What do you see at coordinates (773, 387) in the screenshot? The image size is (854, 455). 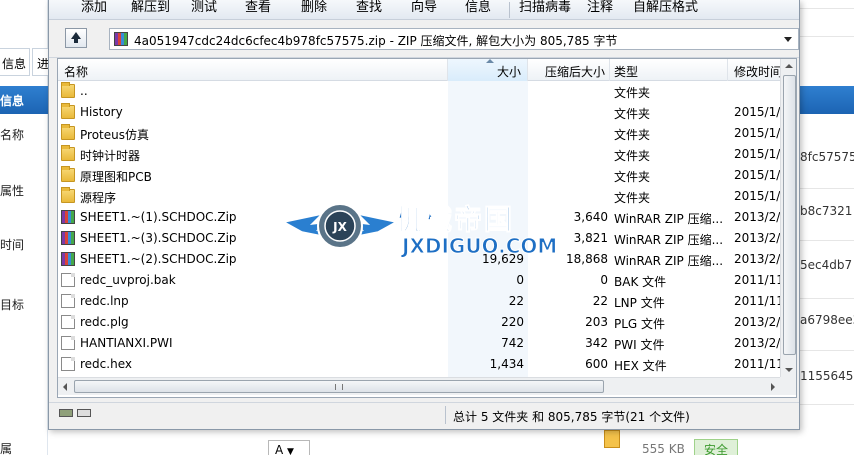 I see `scroll-right-icon` at bounding box center [773, 387].